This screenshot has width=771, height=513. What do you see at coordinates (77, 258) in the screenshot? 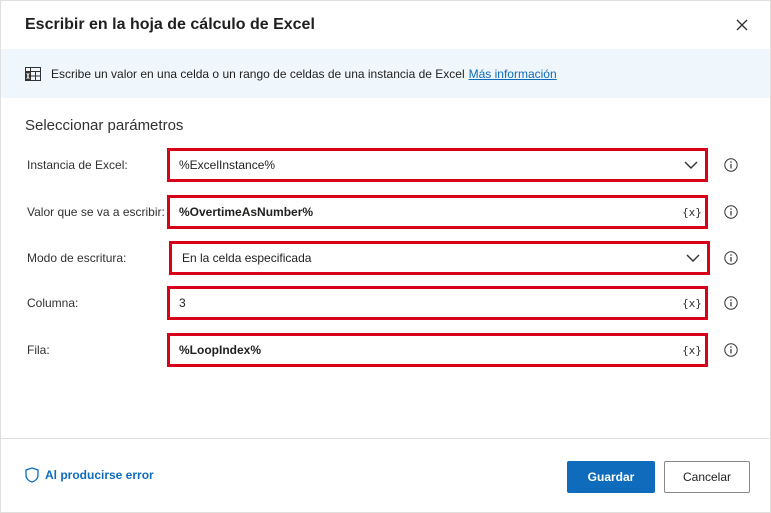
I see `write-mode-label: Modo de escritura:` at bounding box center [77, 258].